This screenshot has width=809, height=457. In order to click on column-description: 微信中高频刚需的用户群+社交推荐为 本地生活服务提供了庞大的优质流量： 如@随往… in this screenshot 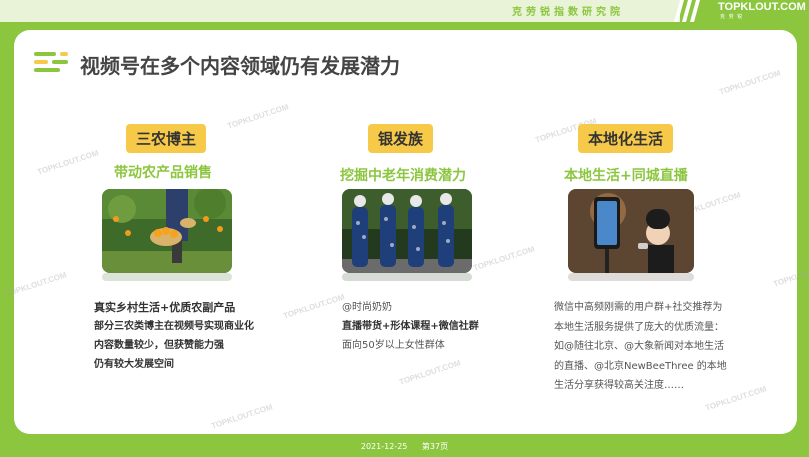, I will do `click(640, 347)`.